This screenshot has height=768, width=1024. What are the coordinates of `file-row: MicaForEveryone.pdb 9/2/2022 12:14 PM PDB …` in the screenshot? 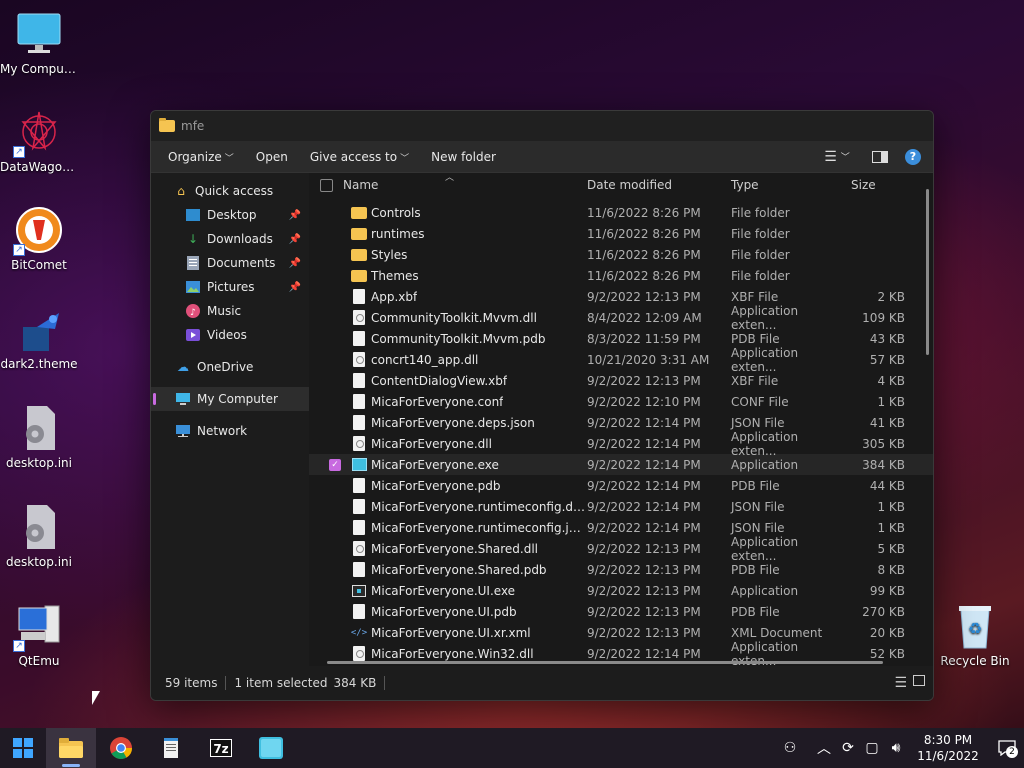 It's located at (621, 485).